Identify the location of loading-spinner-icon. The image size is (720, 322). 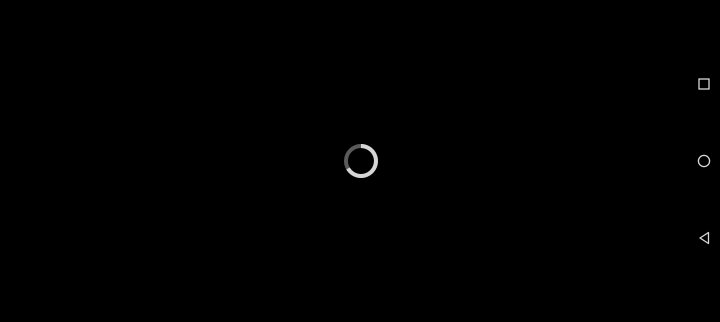
(361, 161).